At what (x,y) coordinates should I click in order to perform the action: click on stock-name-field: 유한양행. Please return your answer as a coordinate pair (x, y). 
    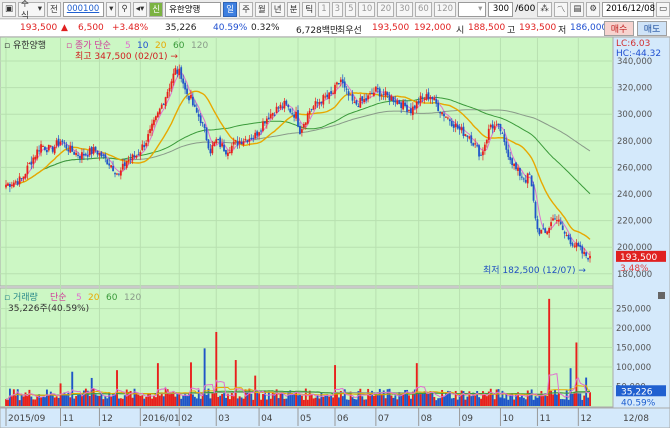
    Looking at the image, I should click on (193, 9).